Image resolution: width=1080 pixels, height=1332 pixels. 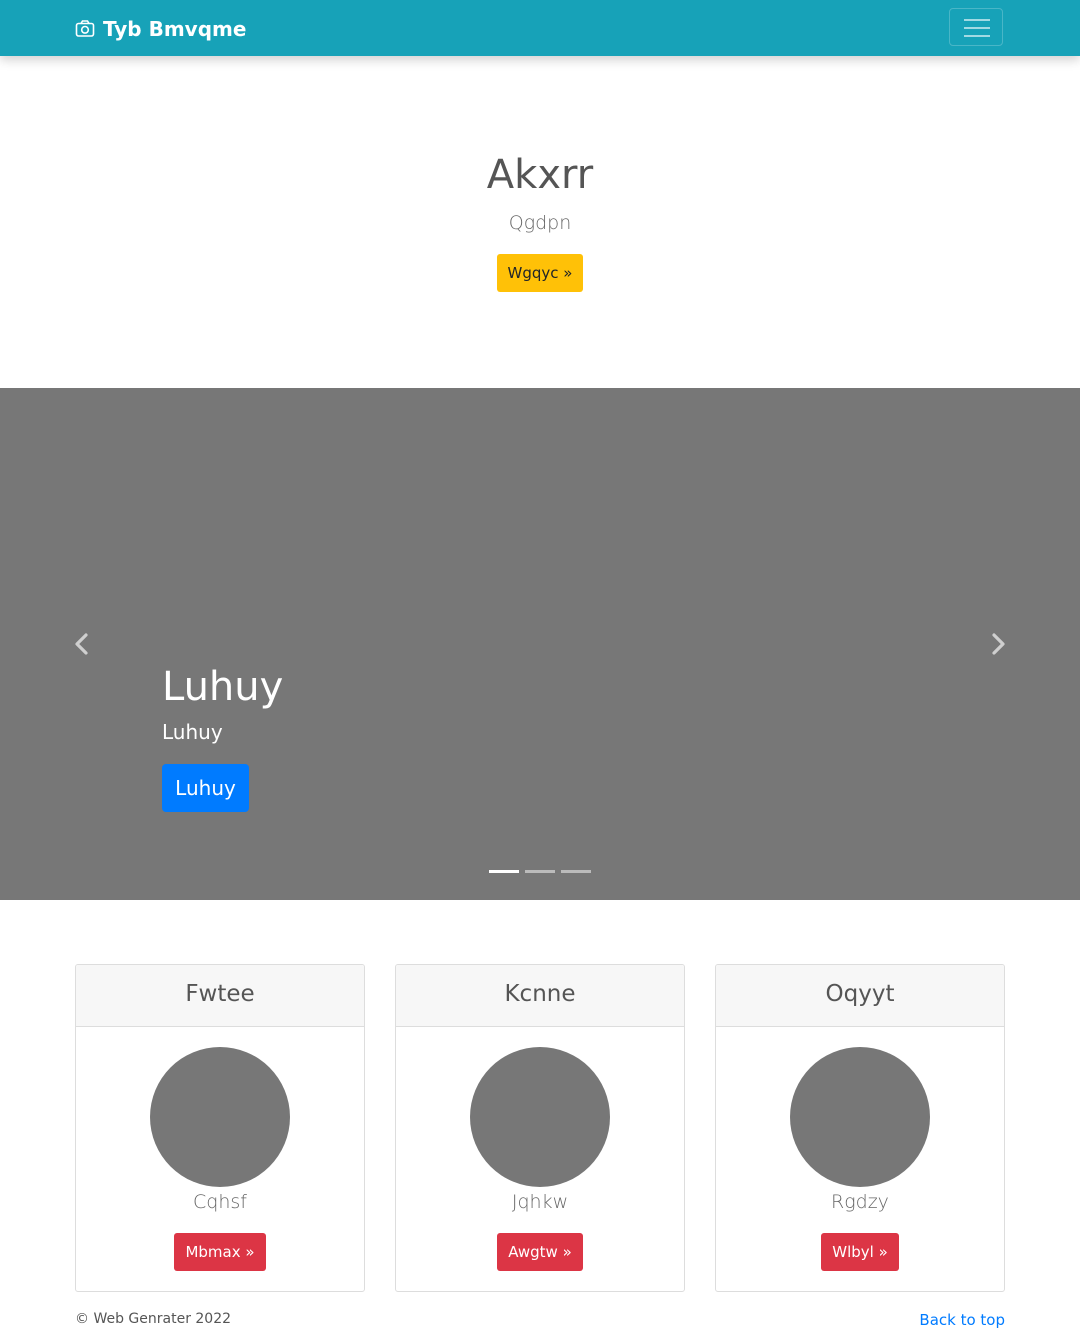 What do you see at coordinates (962, 1320) in the screenshot?
I see `back-to-top-link: Back to top` at bounding box center [962, 1320].